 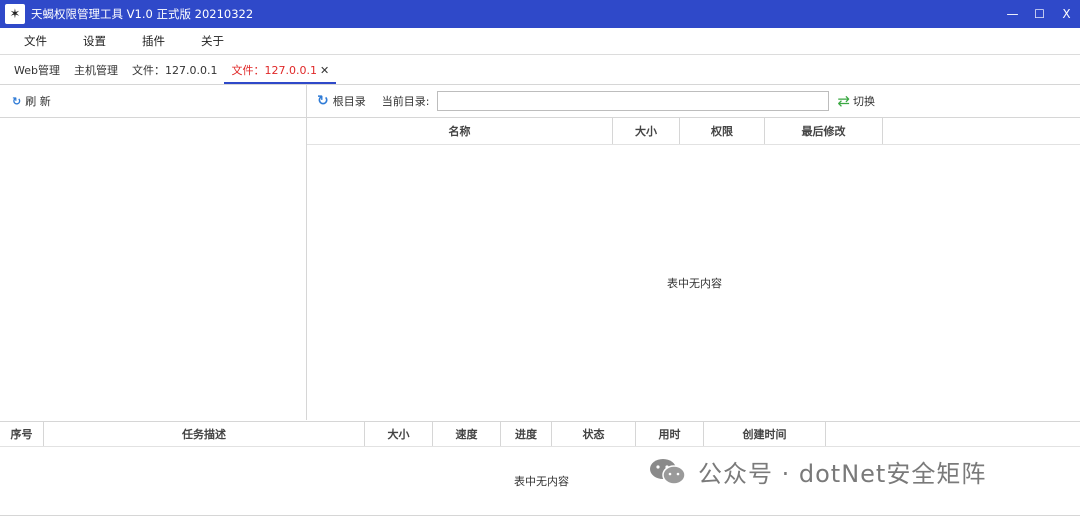 What do you see at coordinates (526, 434) in the screenshot?
I see `col-progress: 进度` at bounding box center [526, 434].